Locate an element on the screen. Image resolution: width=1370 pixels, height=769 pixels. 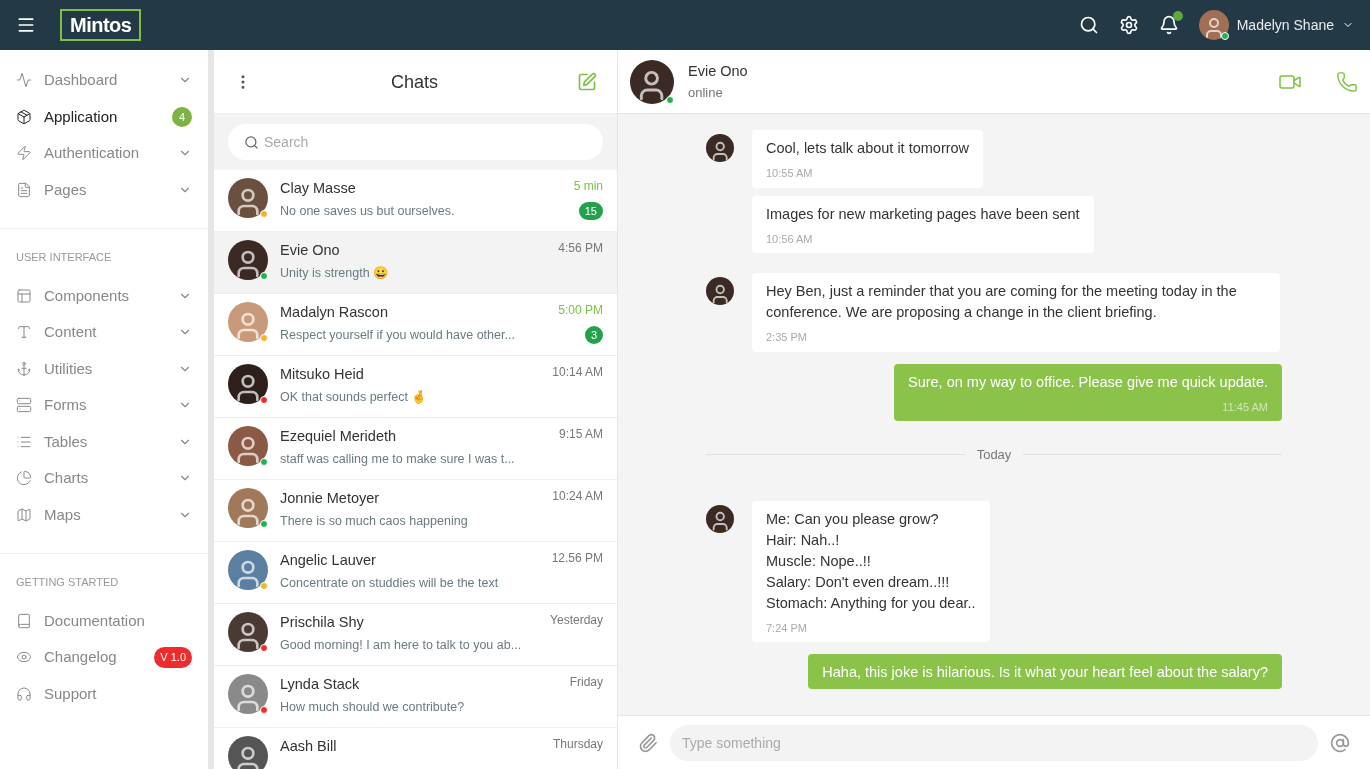
message-time: 12.56 PM is located at coordinates (577, 558).